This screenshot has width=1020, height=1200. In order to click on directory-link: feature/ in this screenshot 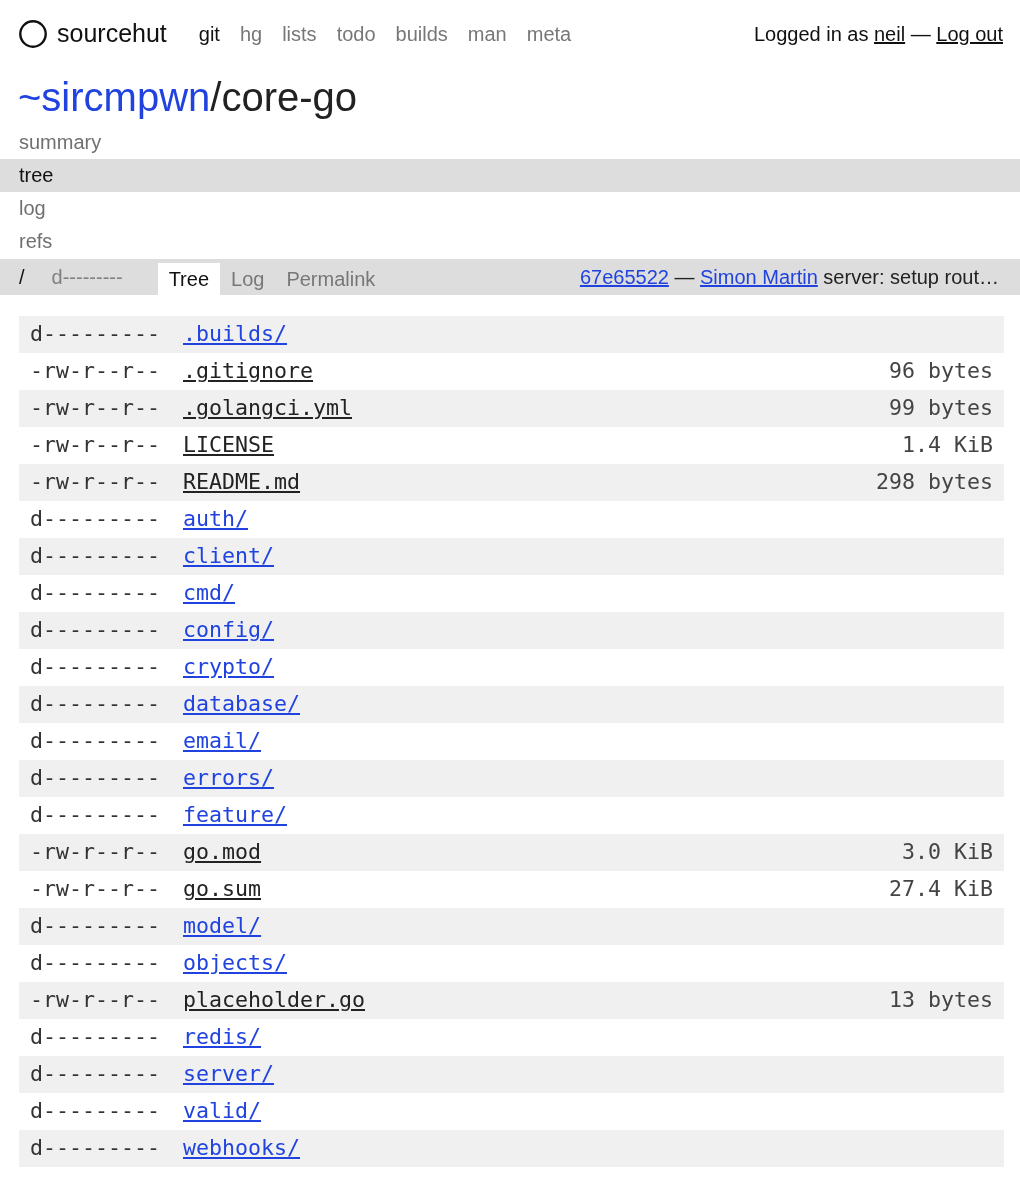, I will do `click(235, 815)`.